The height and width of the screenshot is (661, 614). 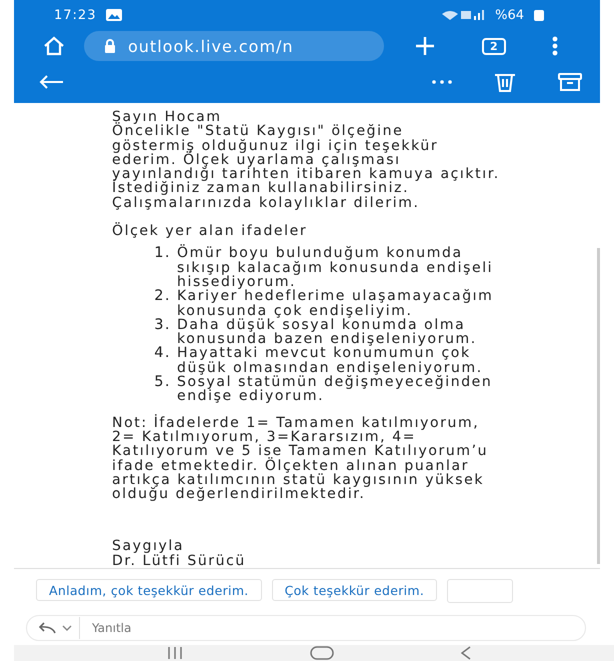 What do you see at coordinates (334, 389) in the screenshot?
I see `list-item-text: Sosyal statümün değişmeyeceğinden endişe ediyorum.` at bounding box center [334, 389].